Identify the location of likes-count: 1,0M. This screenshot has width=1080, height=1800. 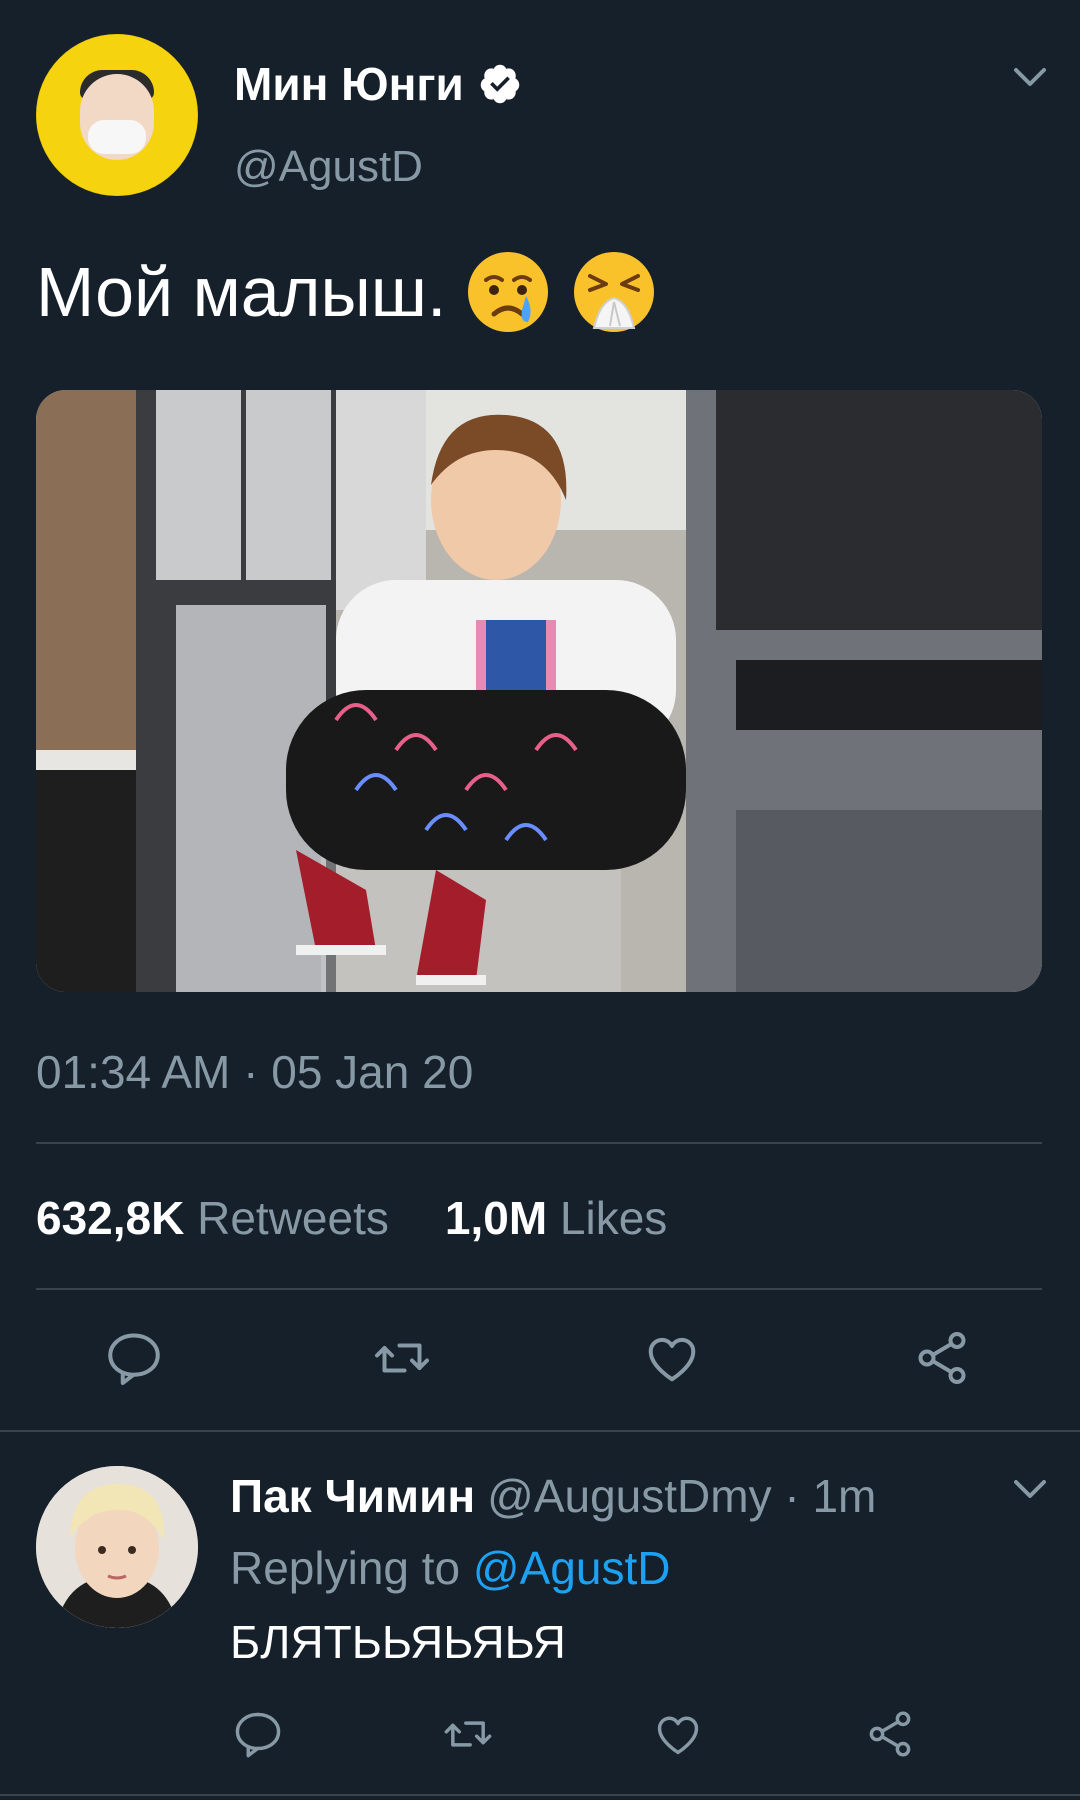
(496, 1218).